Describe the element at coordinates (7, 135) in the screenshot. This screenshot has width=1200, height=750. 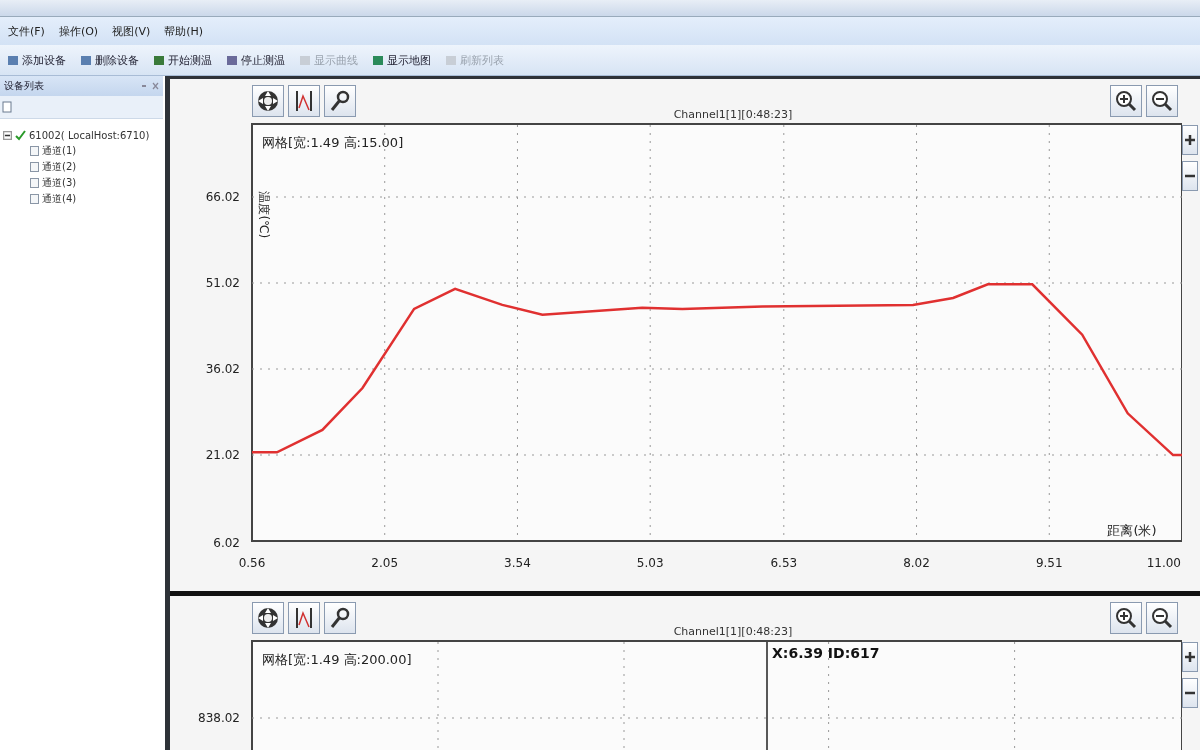
I see `collapse-icon` at that location.